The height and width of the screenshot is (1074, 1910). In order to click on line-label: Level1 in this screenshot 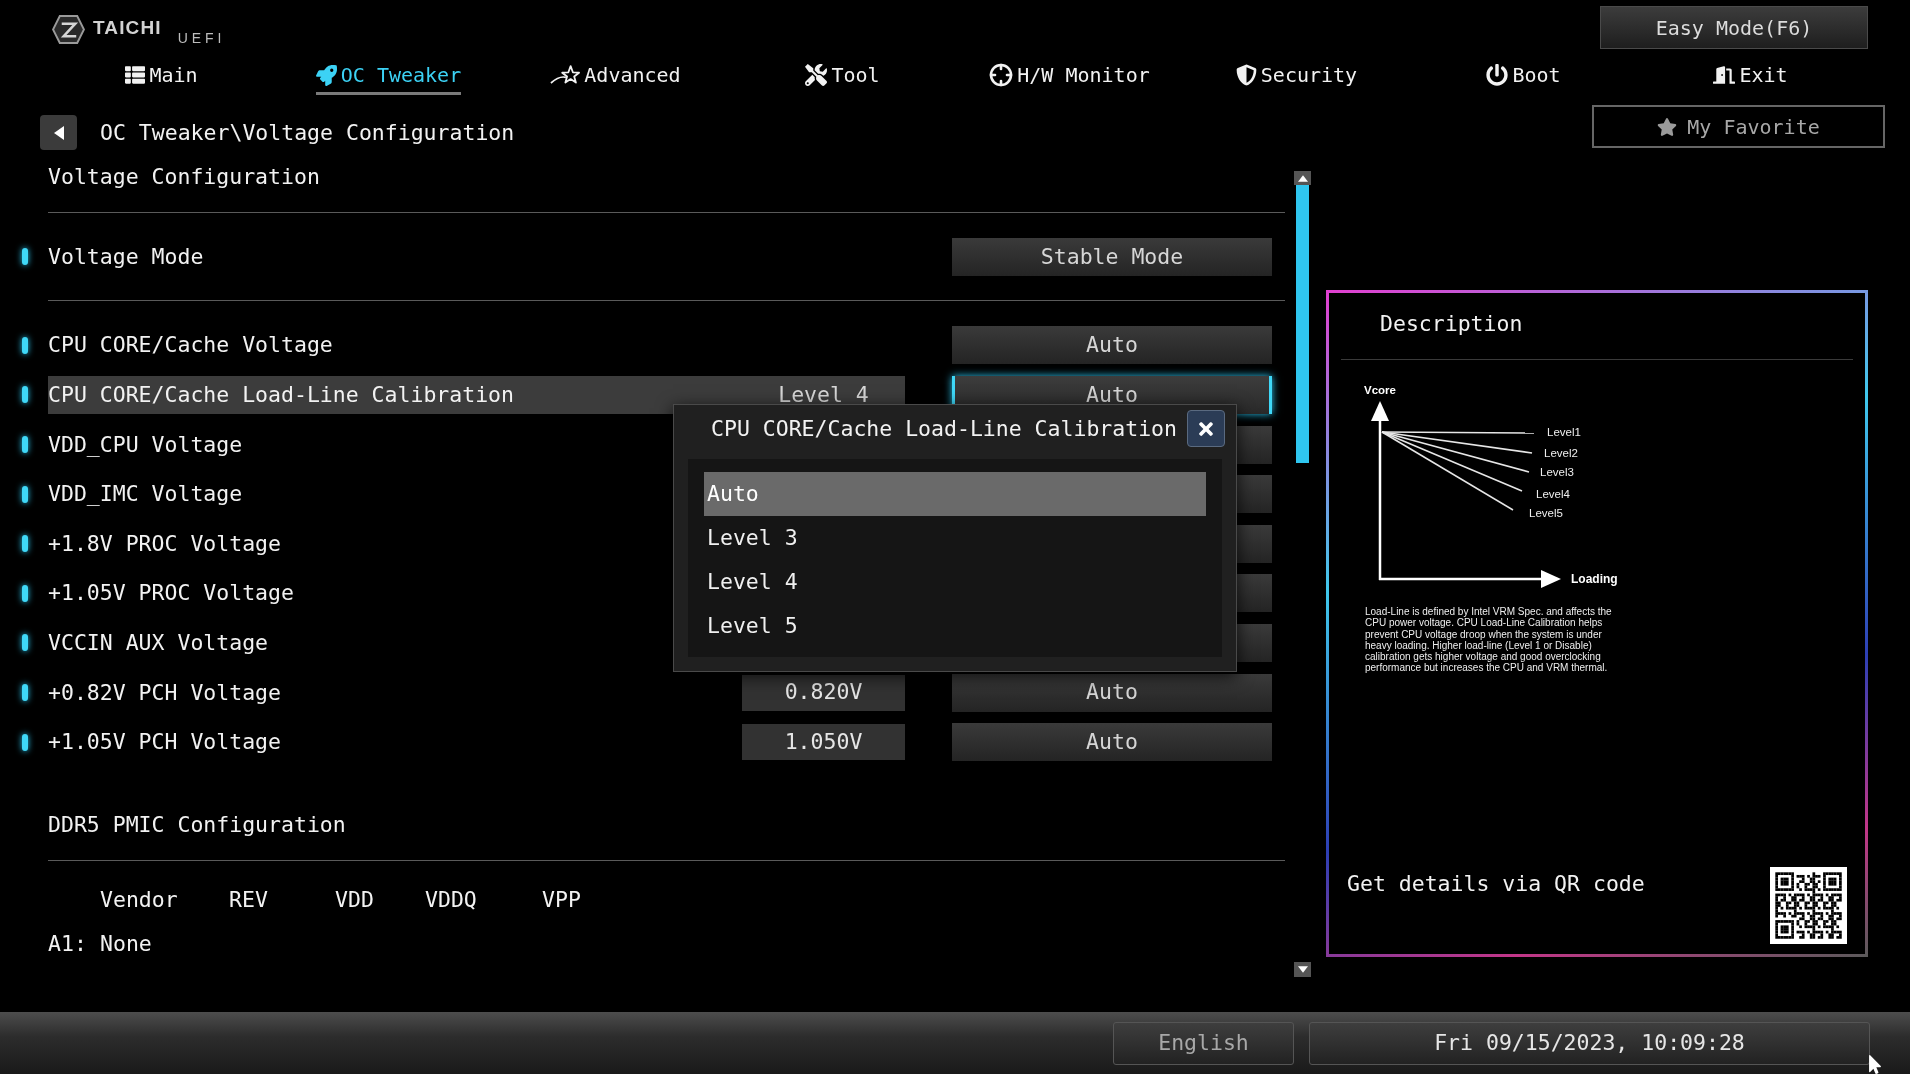, I will do `click(1564, 432)`.